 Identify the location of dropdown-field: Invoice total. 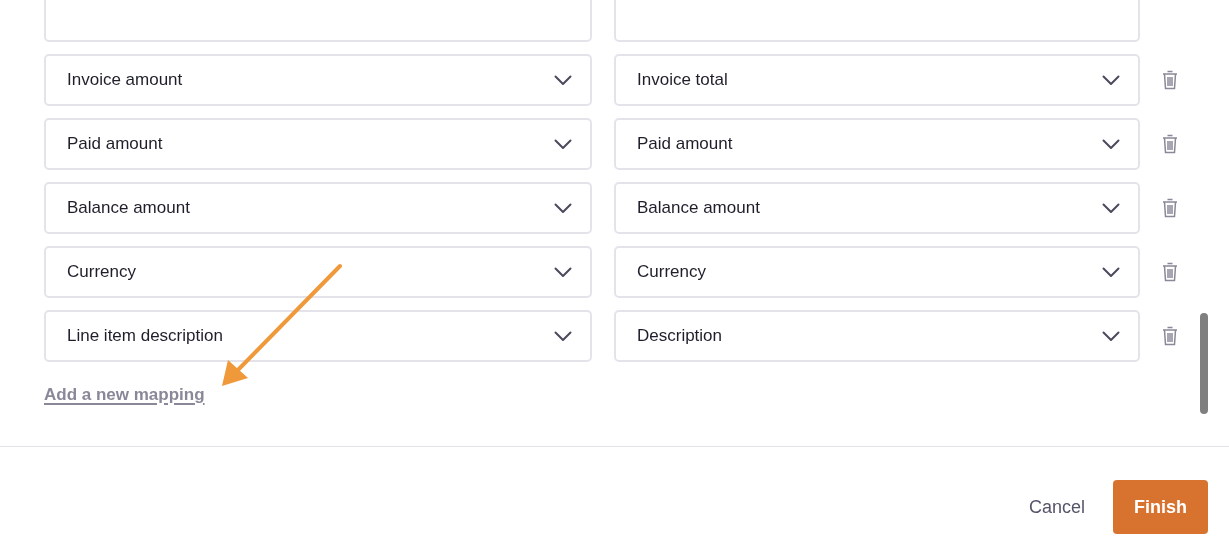
(877, 80).